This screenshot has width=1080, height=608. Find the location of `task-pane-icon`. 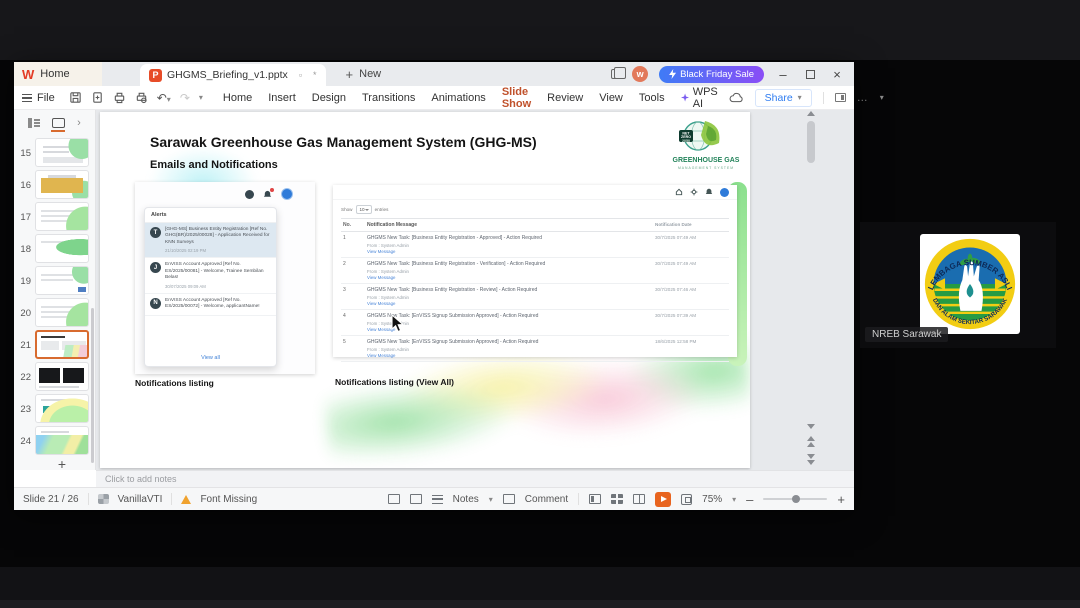

task-pane-icon is located at coordinates (840, 97).